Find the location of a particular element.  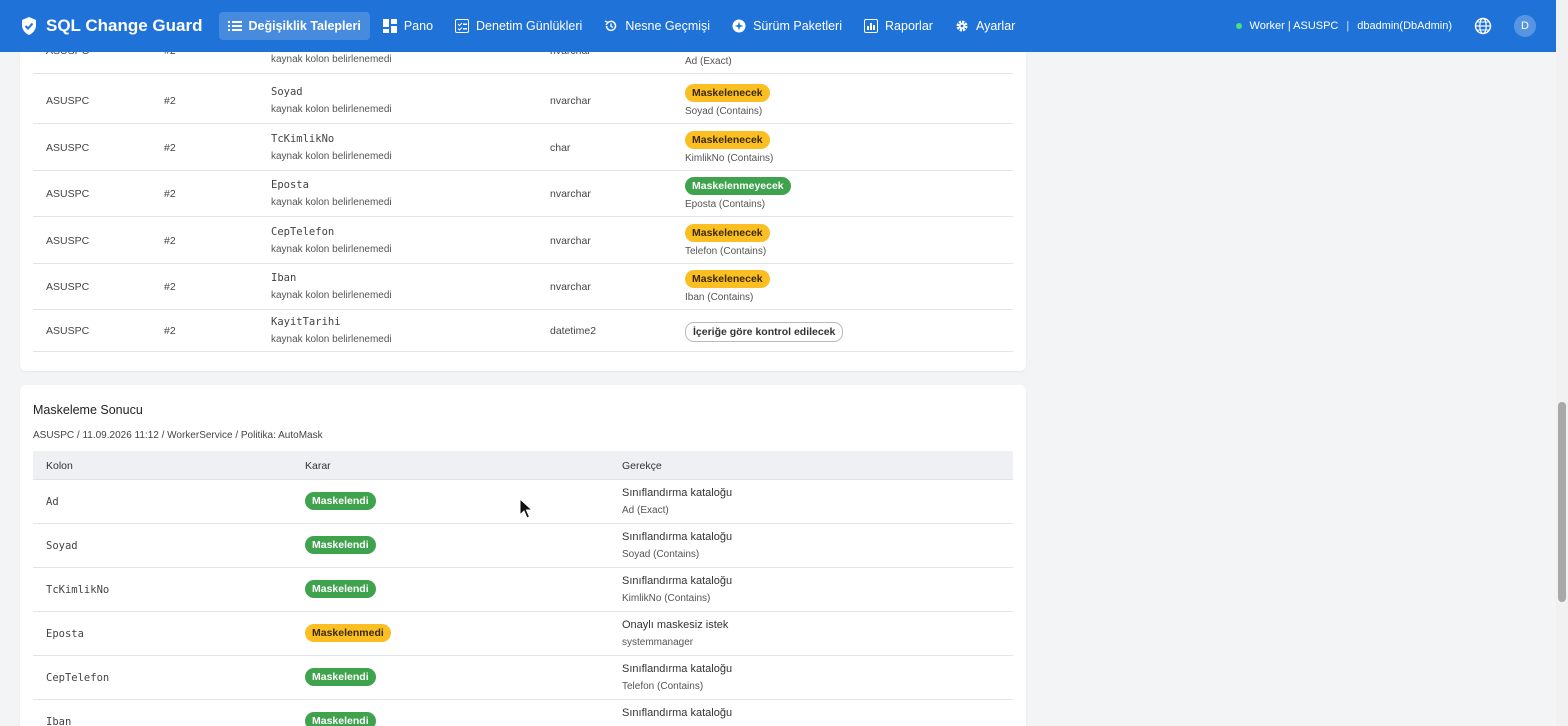

brand: SQL Change Guard is located at coordinates (111, 26).